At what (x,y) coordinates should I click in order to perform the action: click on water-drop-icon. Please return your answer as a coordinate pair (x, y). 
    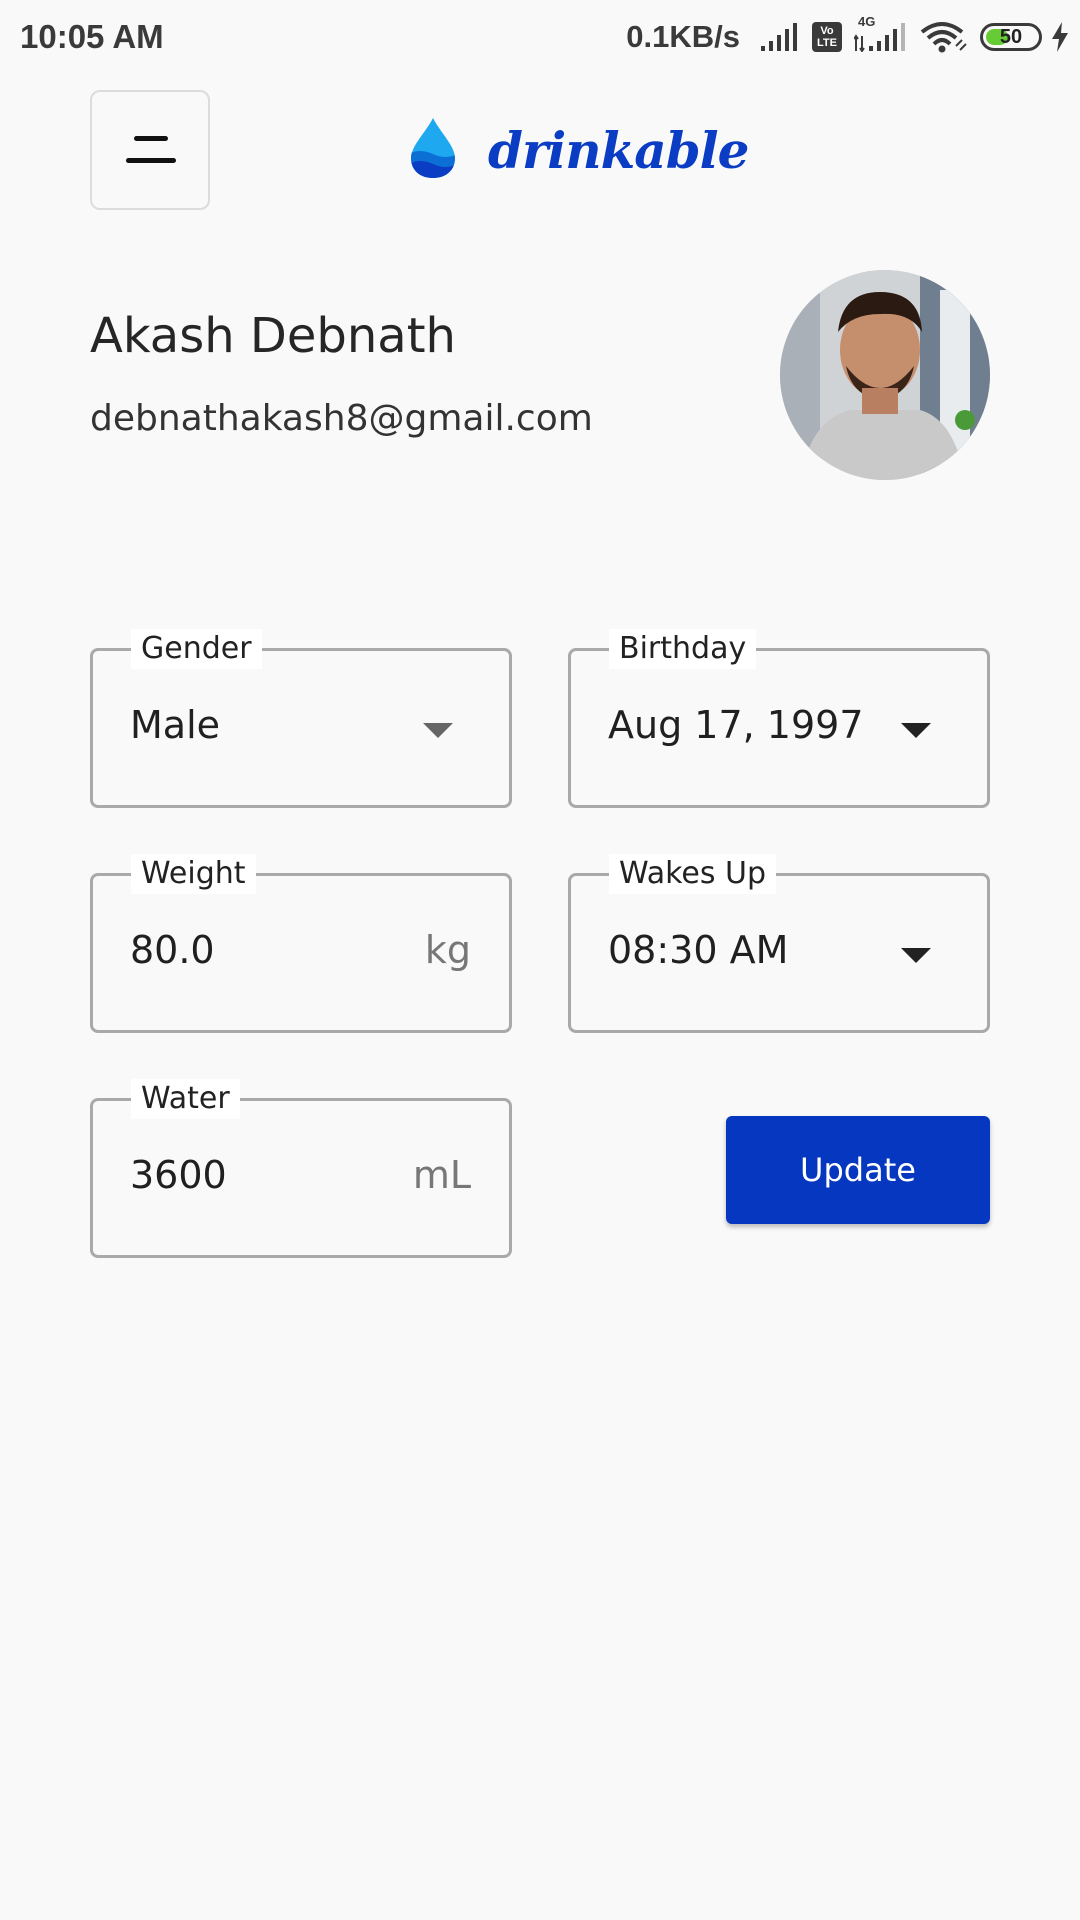
    Looking at the image, I should click on (433, 150).